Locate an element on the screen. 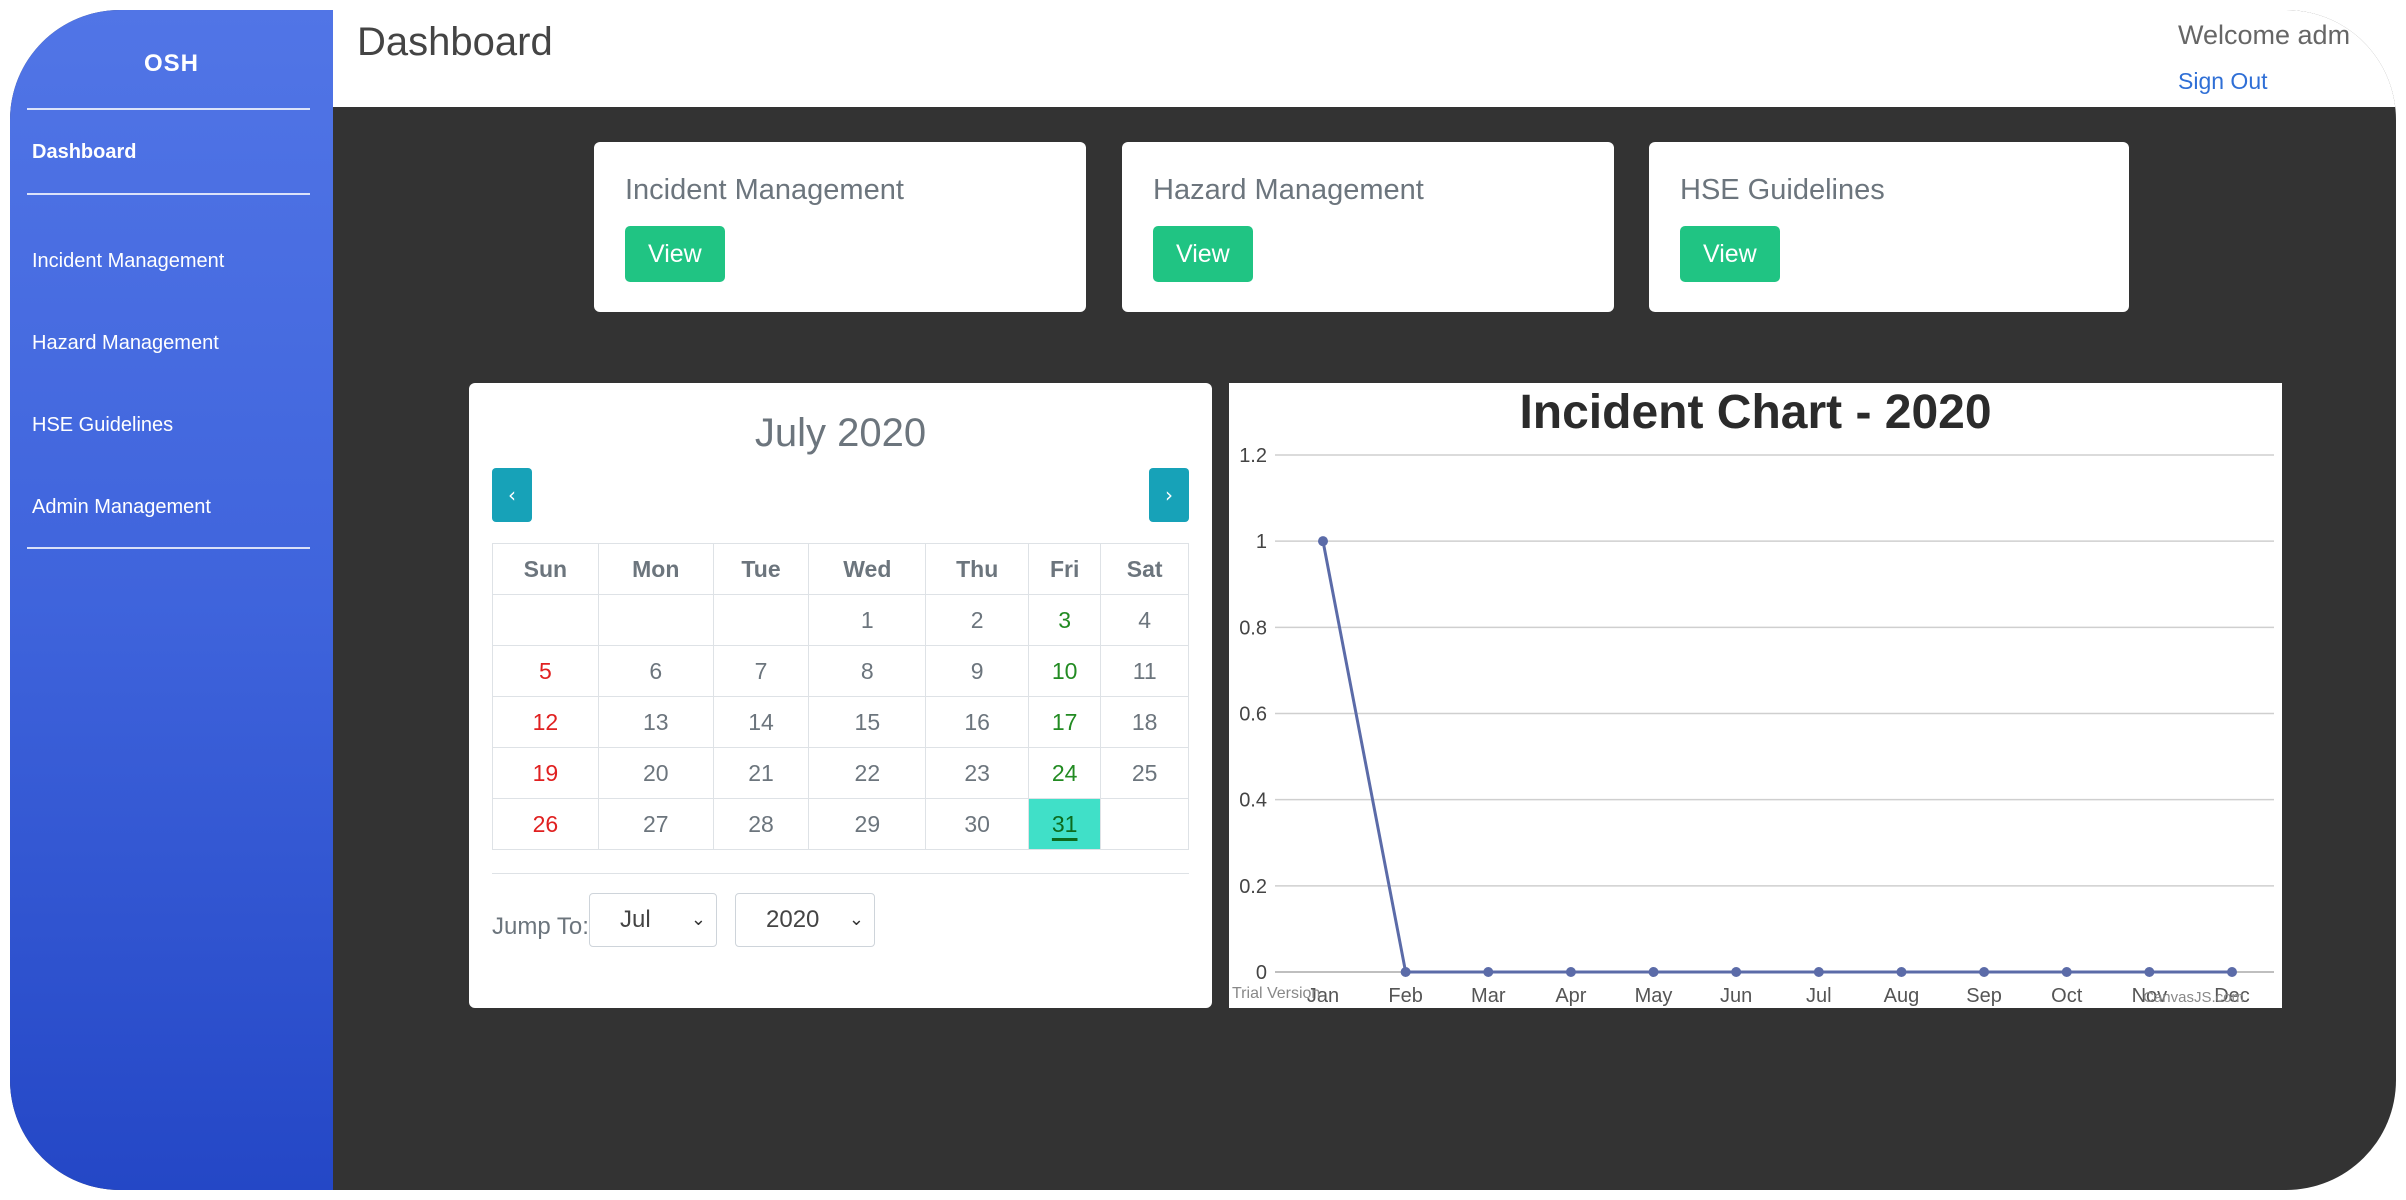 The image size is (2406, 1200). calendar-title: July 2020 is located at coordinates (840, 433).